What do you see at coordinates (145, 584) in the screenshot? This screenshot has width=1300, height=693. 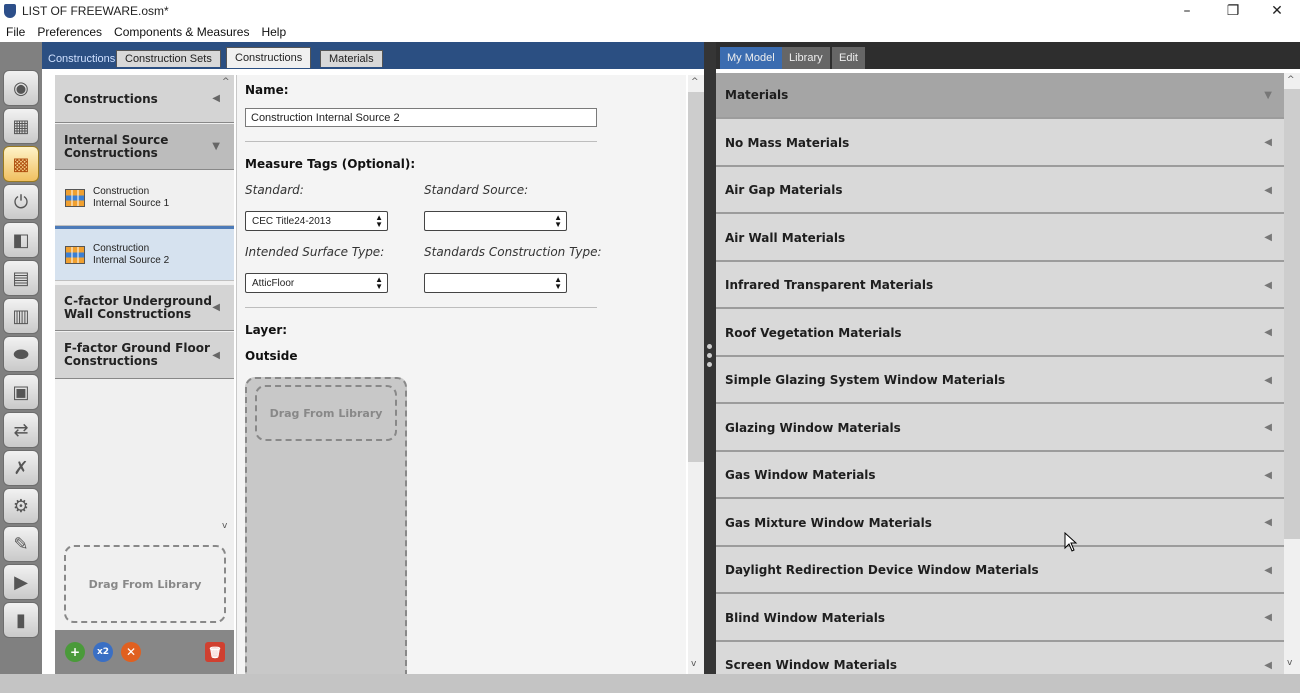 I see `drag-from-library-drop-zone: Drag From Library` at bounding box center [145, 584].